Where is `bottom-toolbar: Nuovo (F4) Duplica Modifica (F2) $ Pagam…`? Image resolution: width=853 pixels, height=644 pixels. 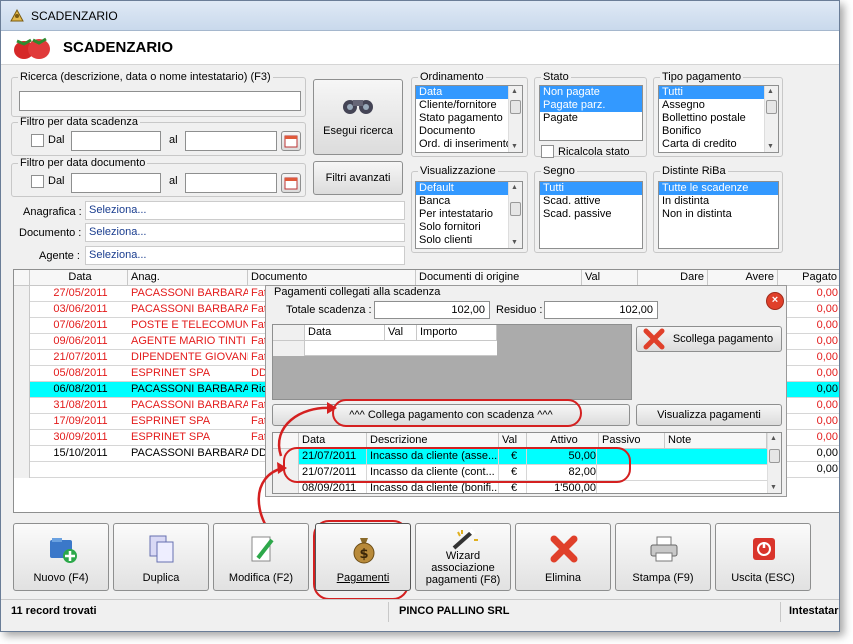 bottom-toolbar: Nuovo (F4) Duplica Modifica (F2) $ Pagam… is located at coordinates (422, 557).